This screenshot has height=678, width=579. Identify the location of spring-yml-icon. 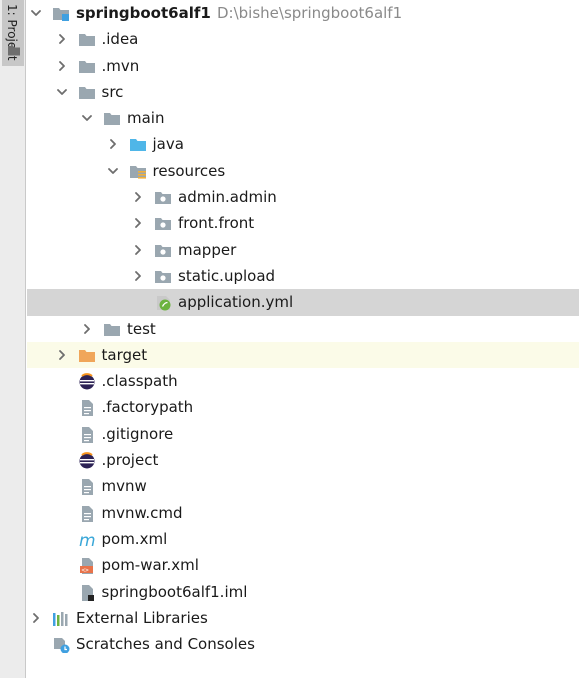
(164, 303).